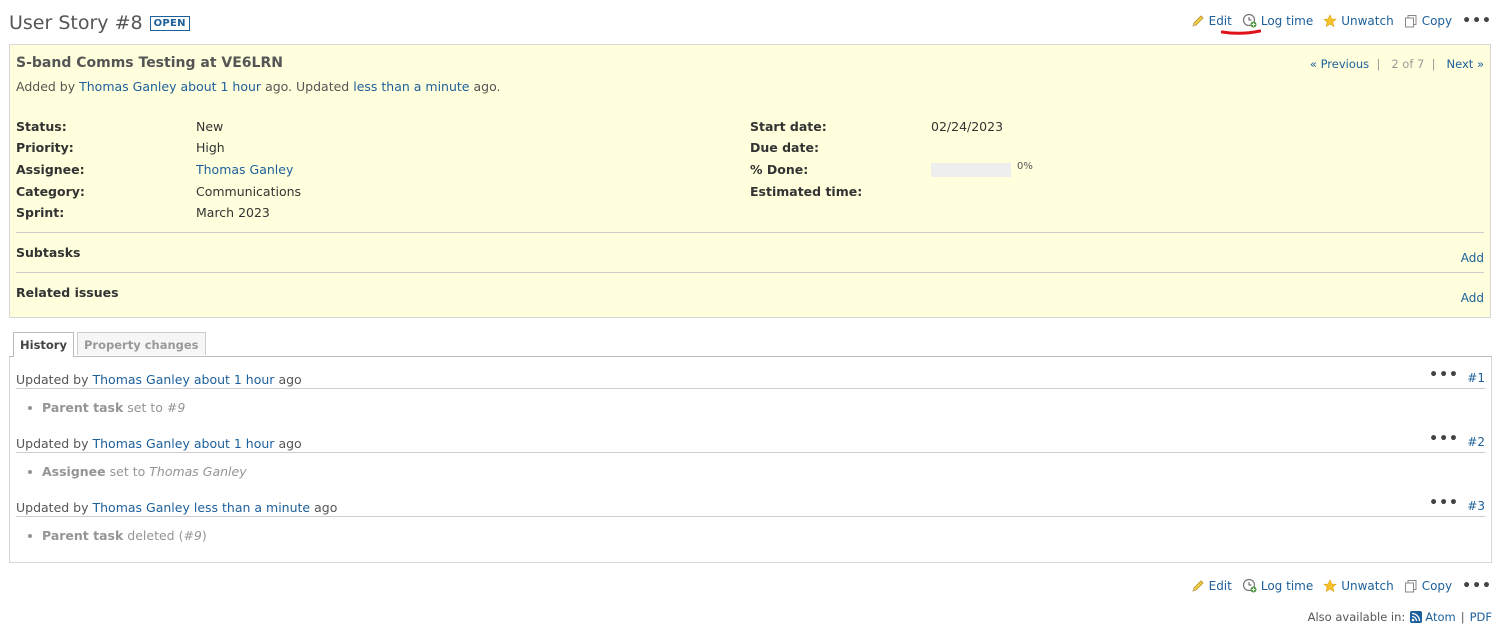 The height and width of the screenshot is (636, 1503). I want to click on add-related-issue-link: Add, so click(1472, 298).